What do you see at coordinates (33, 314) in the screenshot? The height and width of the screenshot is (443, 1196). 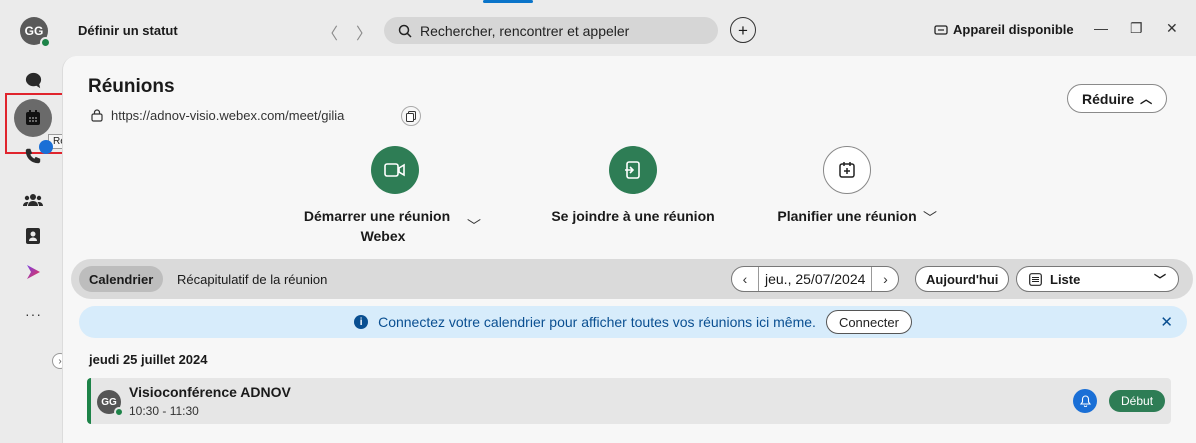 I see `more-nav: ···` at bounding box center [33, 314].